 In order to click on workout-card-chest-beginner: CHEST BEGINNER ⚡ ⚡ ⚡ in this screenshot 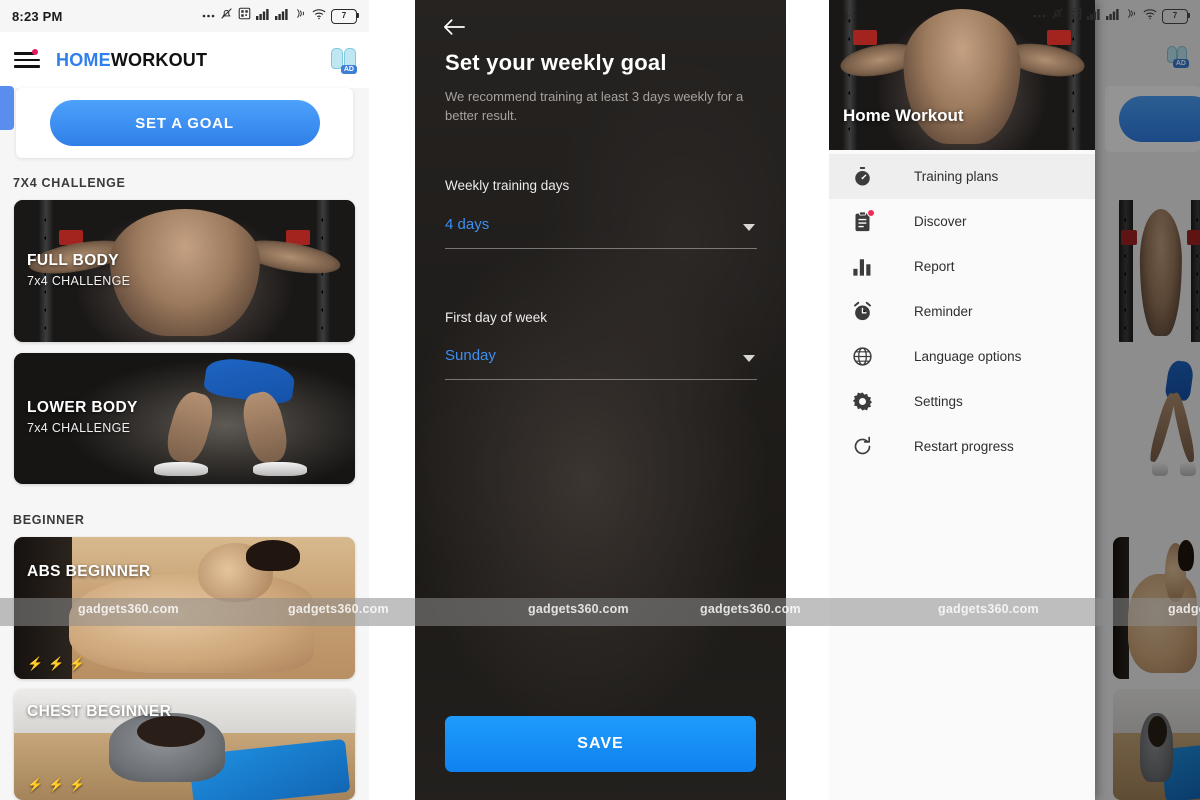, I will do `click(184, 744)`.